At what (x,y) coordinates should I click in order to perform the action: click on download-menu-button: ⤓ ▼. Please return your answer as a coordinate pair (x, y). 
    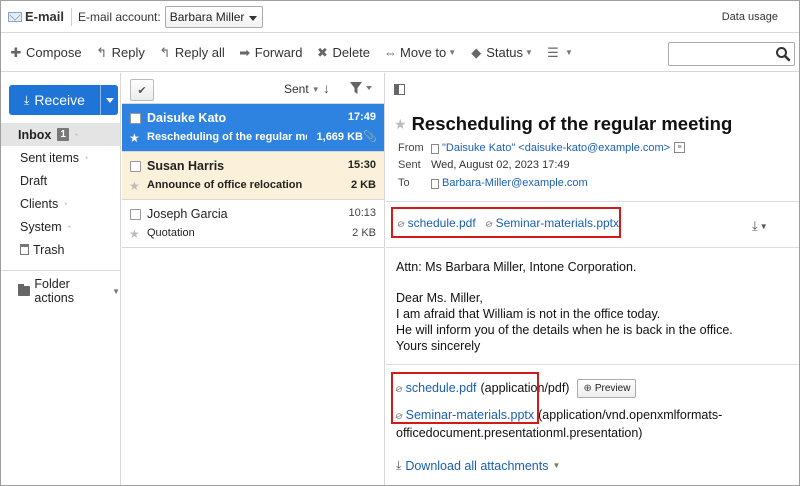
    Looking at the image, I should click on (760, 226).